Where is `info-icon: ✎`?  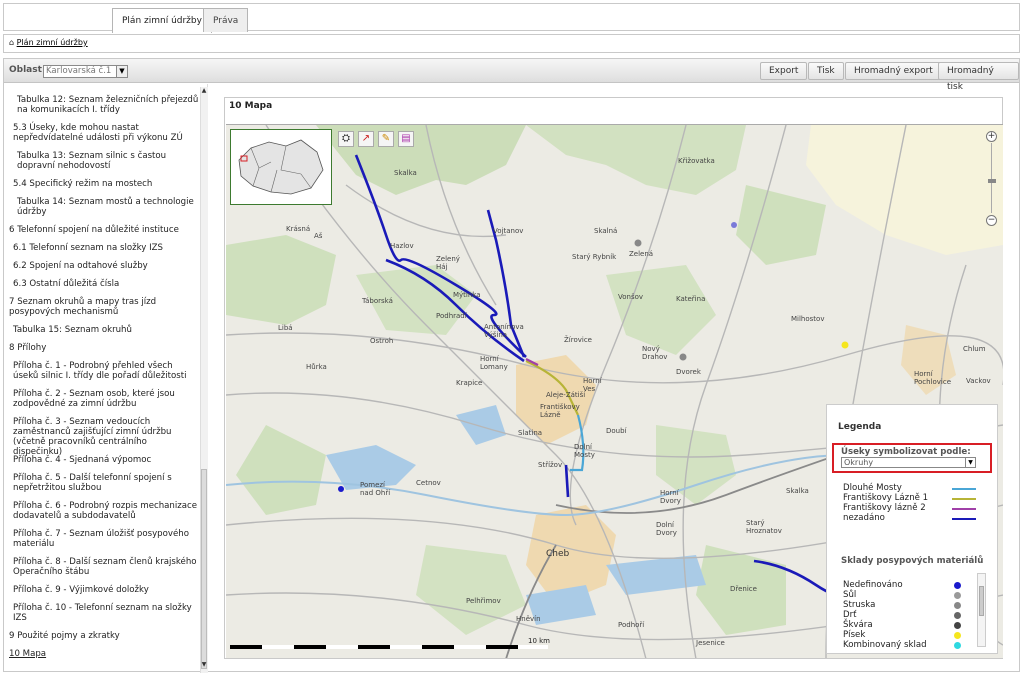
info-icon: ✎ is located at coordinates (386, 139).